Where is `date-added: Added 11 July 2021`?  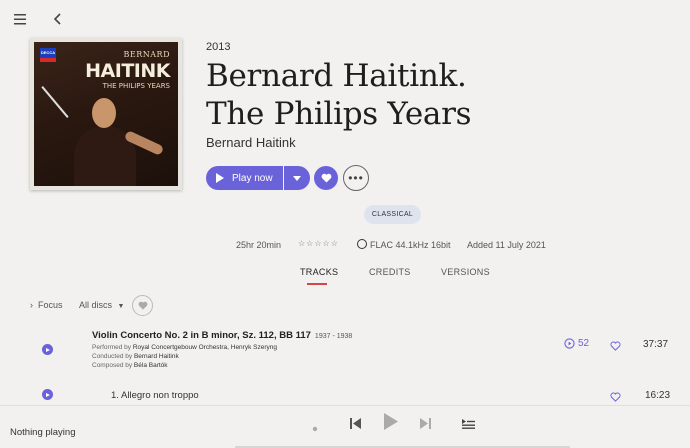
date-added: Added 11 July 2021 is located at coordinates (506, 245).